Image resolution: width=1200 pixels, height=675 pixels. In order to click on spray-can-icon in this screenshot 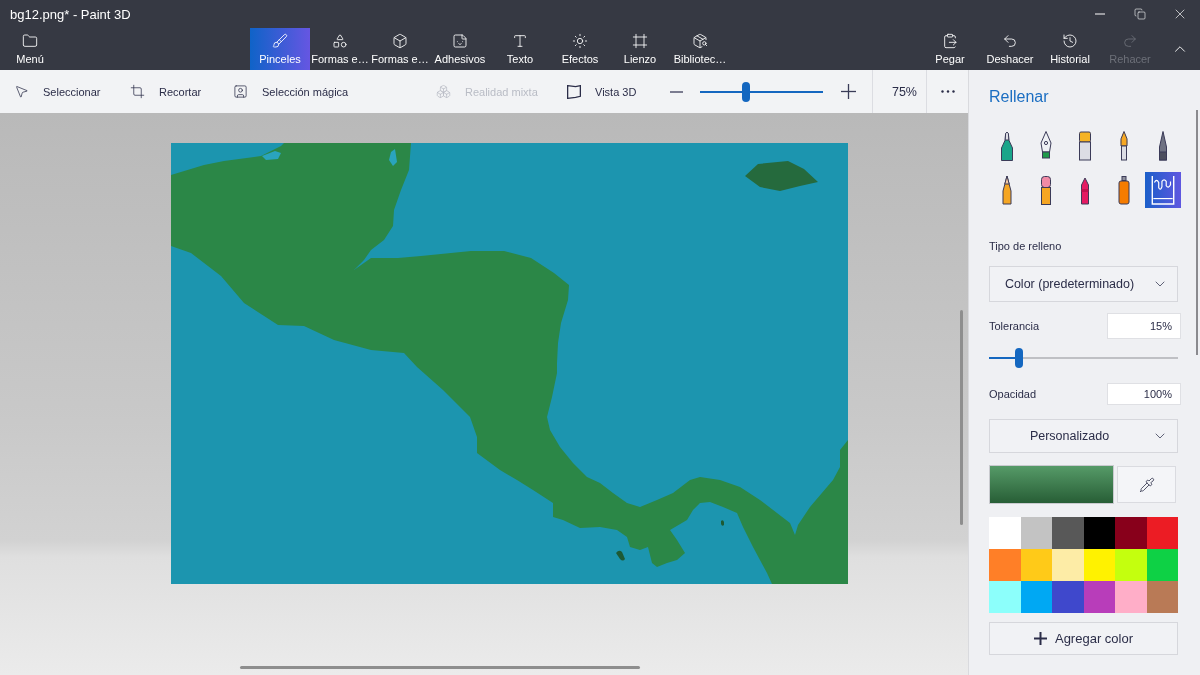, I will do `click(1124, 190)`.